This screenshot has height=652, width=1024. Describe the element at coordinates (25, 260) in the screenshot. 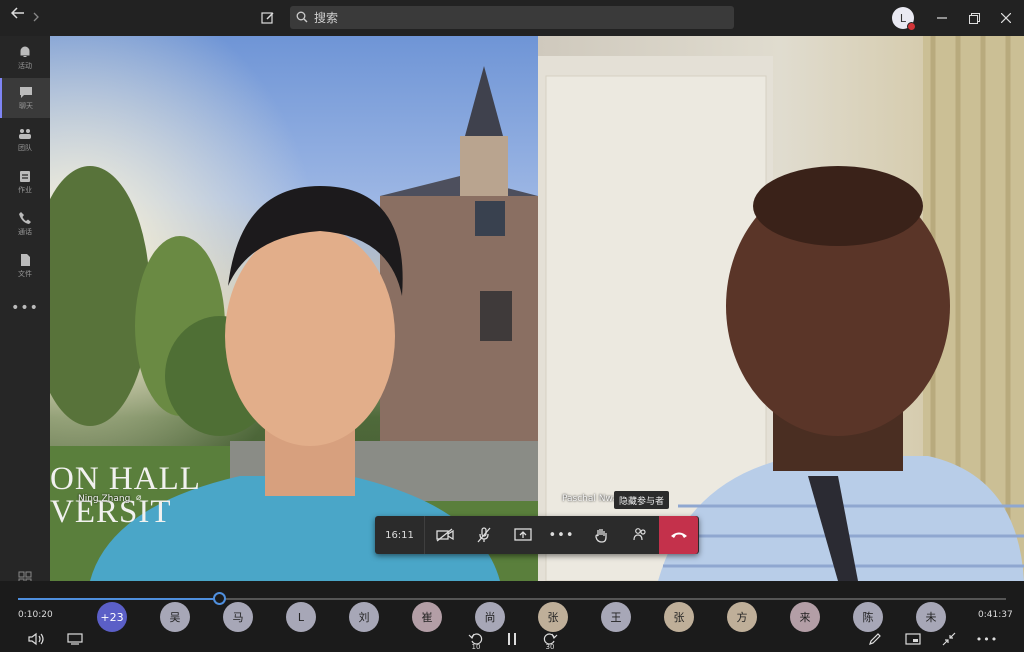

I see `file-icon` at that location.